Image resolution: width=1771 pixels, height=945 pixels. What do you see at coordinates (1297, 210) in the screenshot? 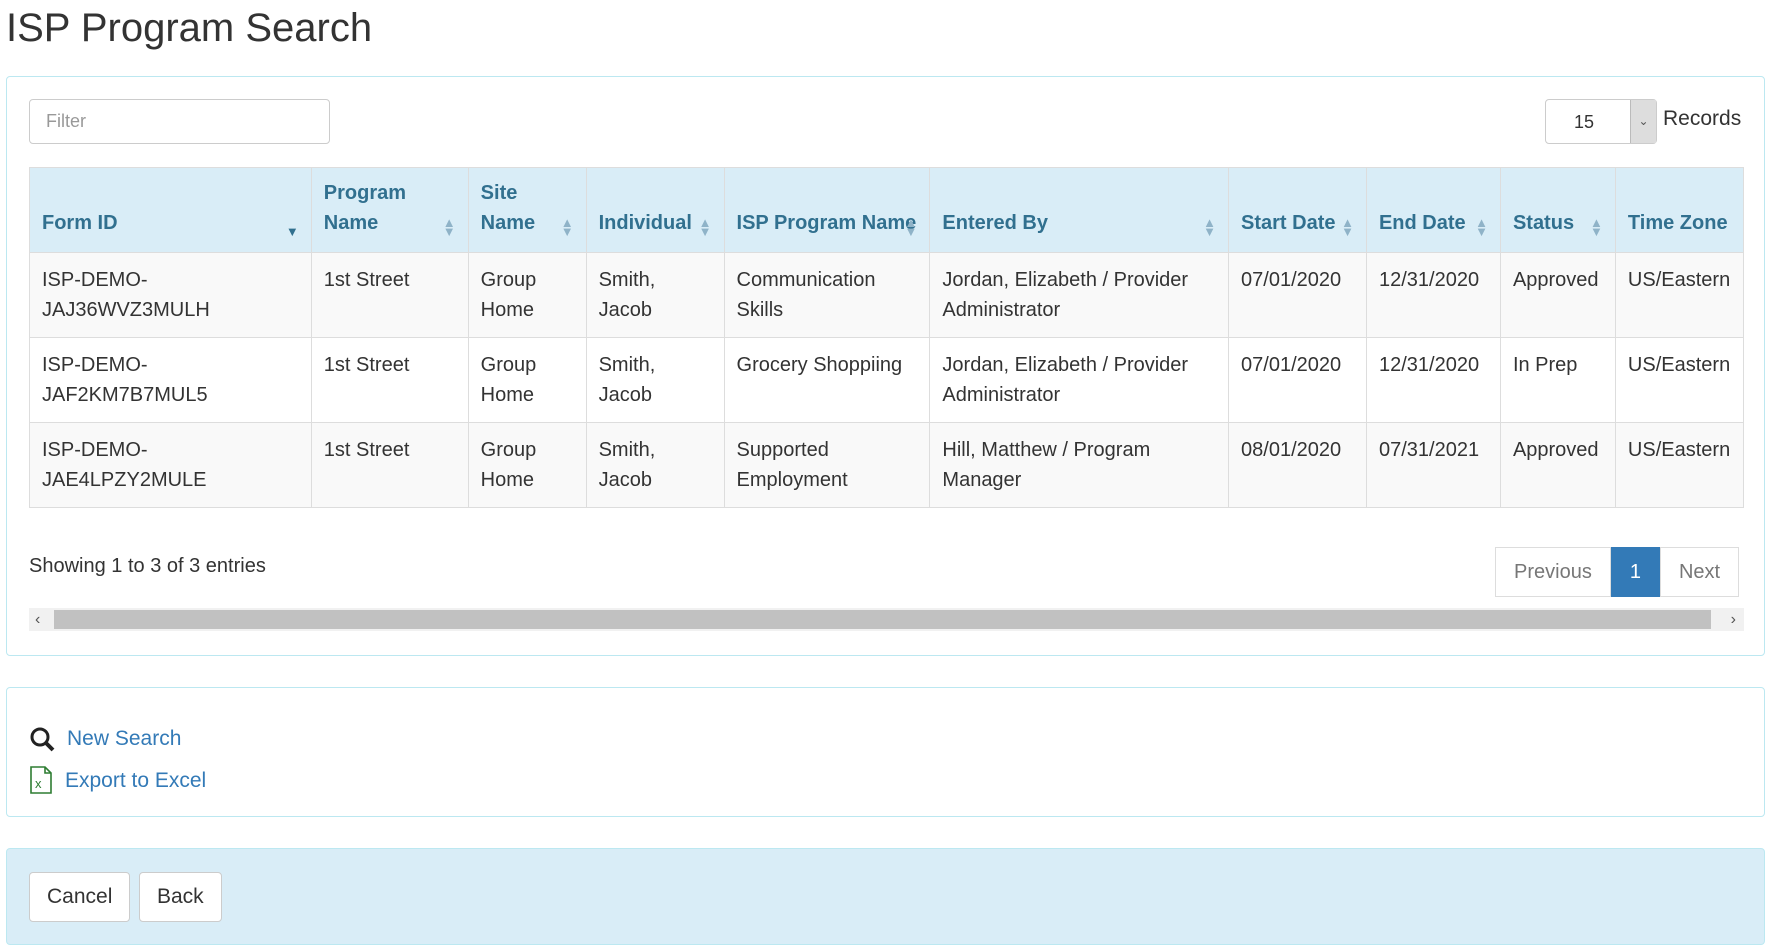
I see `column-header: Start Date ▲ ▼` at bounding box center [1297, 210].